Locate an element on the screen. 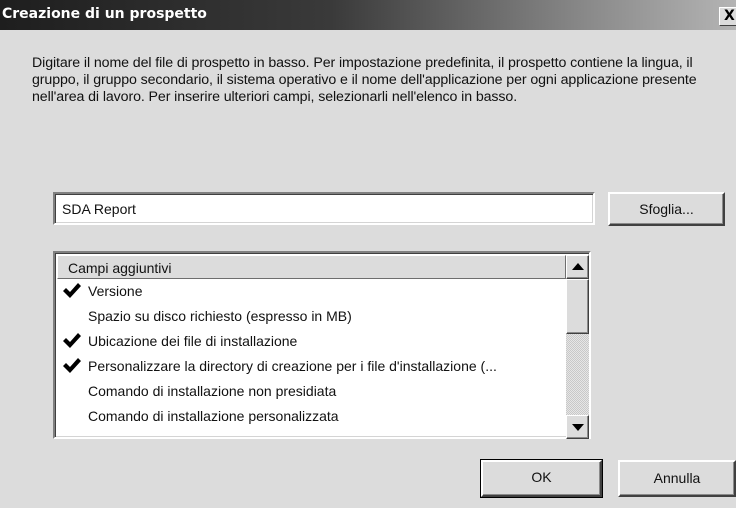  list-item: Comando di installazione personalizzata is located at coordinates (311, 416).